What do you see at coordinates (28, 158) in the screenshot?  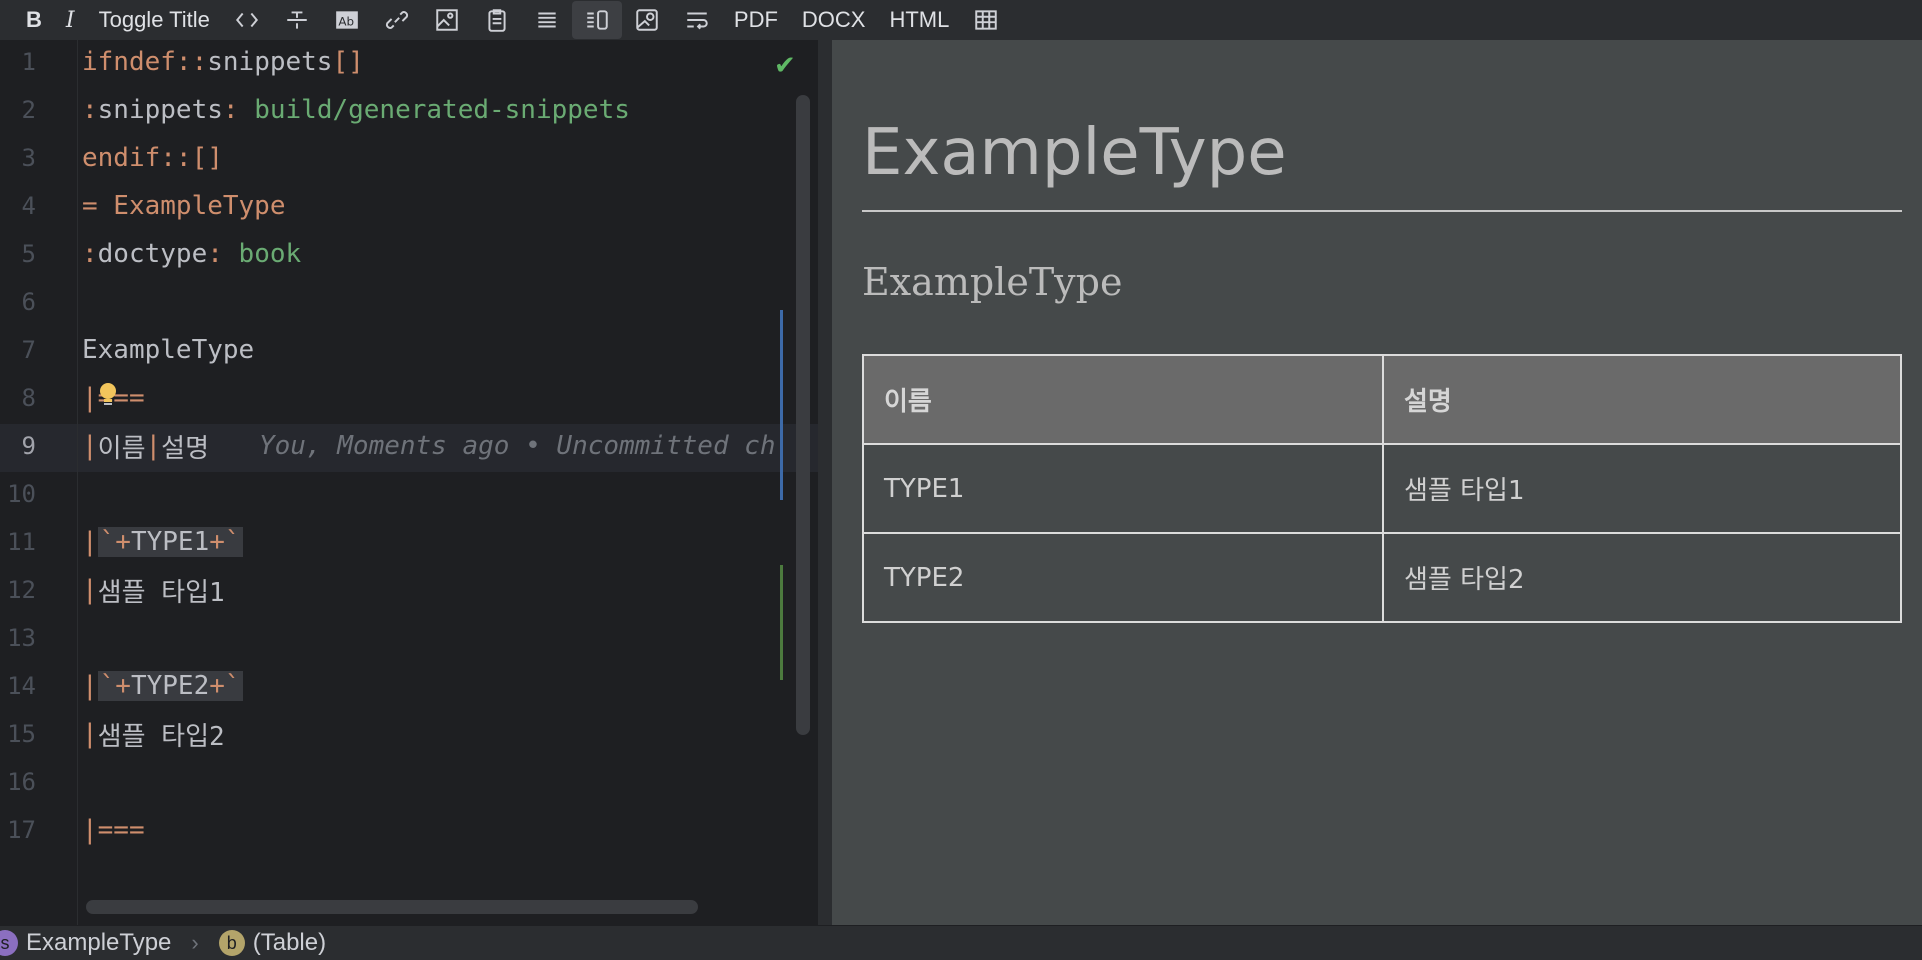 I see `line-number: 3` at bounding box center [28, 158].